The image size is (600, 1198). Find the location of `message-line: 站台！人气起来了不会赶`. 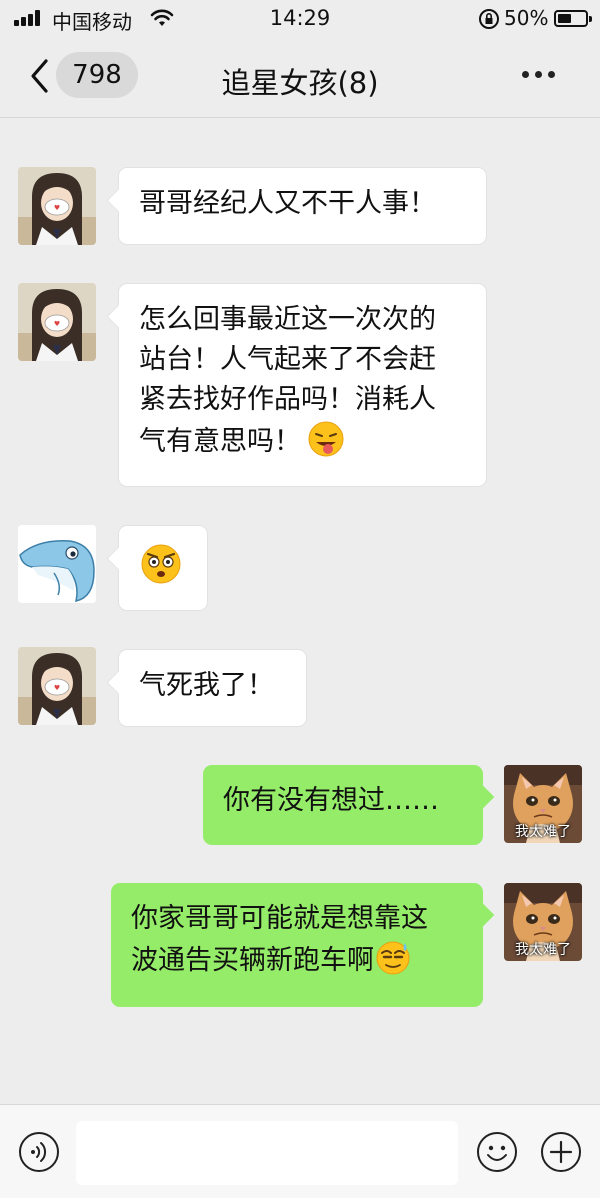

message-line: 站台！人气起来了不会赶 is located at coordinates (287, 359).